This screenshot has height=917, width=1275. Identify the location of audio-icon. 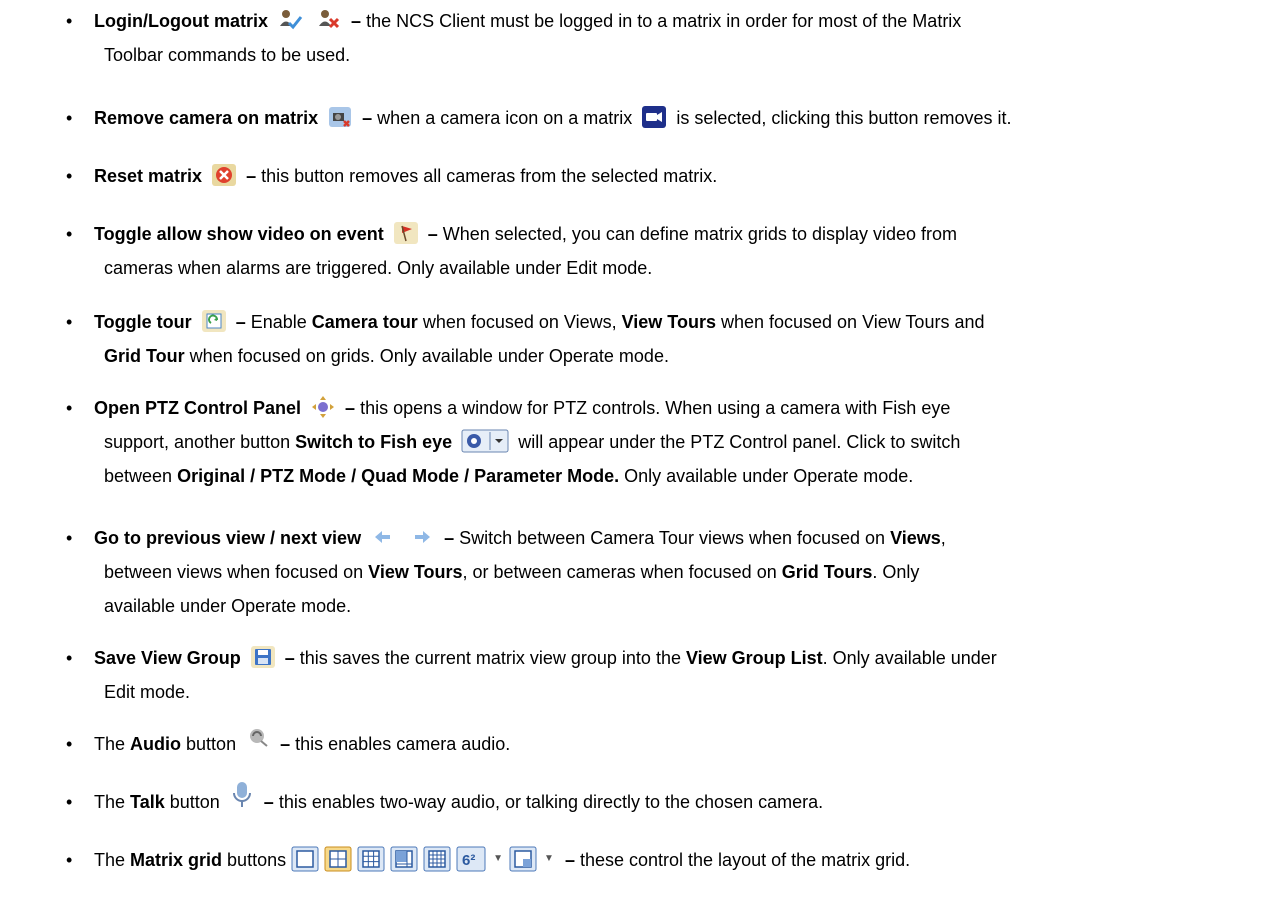
(258, 737).